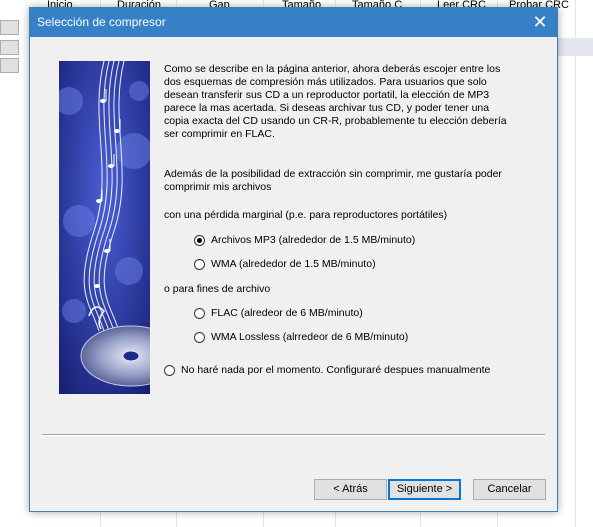 This screenshot has height=527, width=593. What do you see at coordinates (293, 435) in the screenshot?
I see `button-separator` at bounding box center [293, 435].